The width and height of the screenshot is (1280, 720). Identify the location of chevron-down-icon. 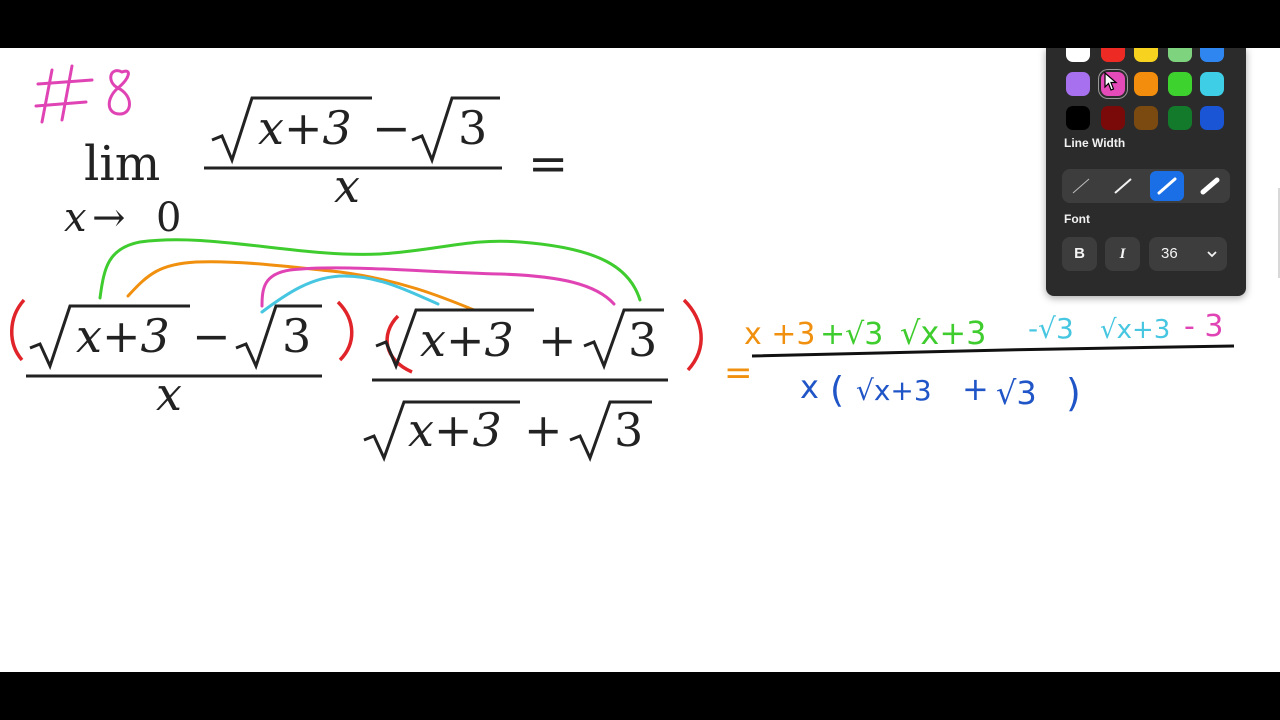
(1212, 254).